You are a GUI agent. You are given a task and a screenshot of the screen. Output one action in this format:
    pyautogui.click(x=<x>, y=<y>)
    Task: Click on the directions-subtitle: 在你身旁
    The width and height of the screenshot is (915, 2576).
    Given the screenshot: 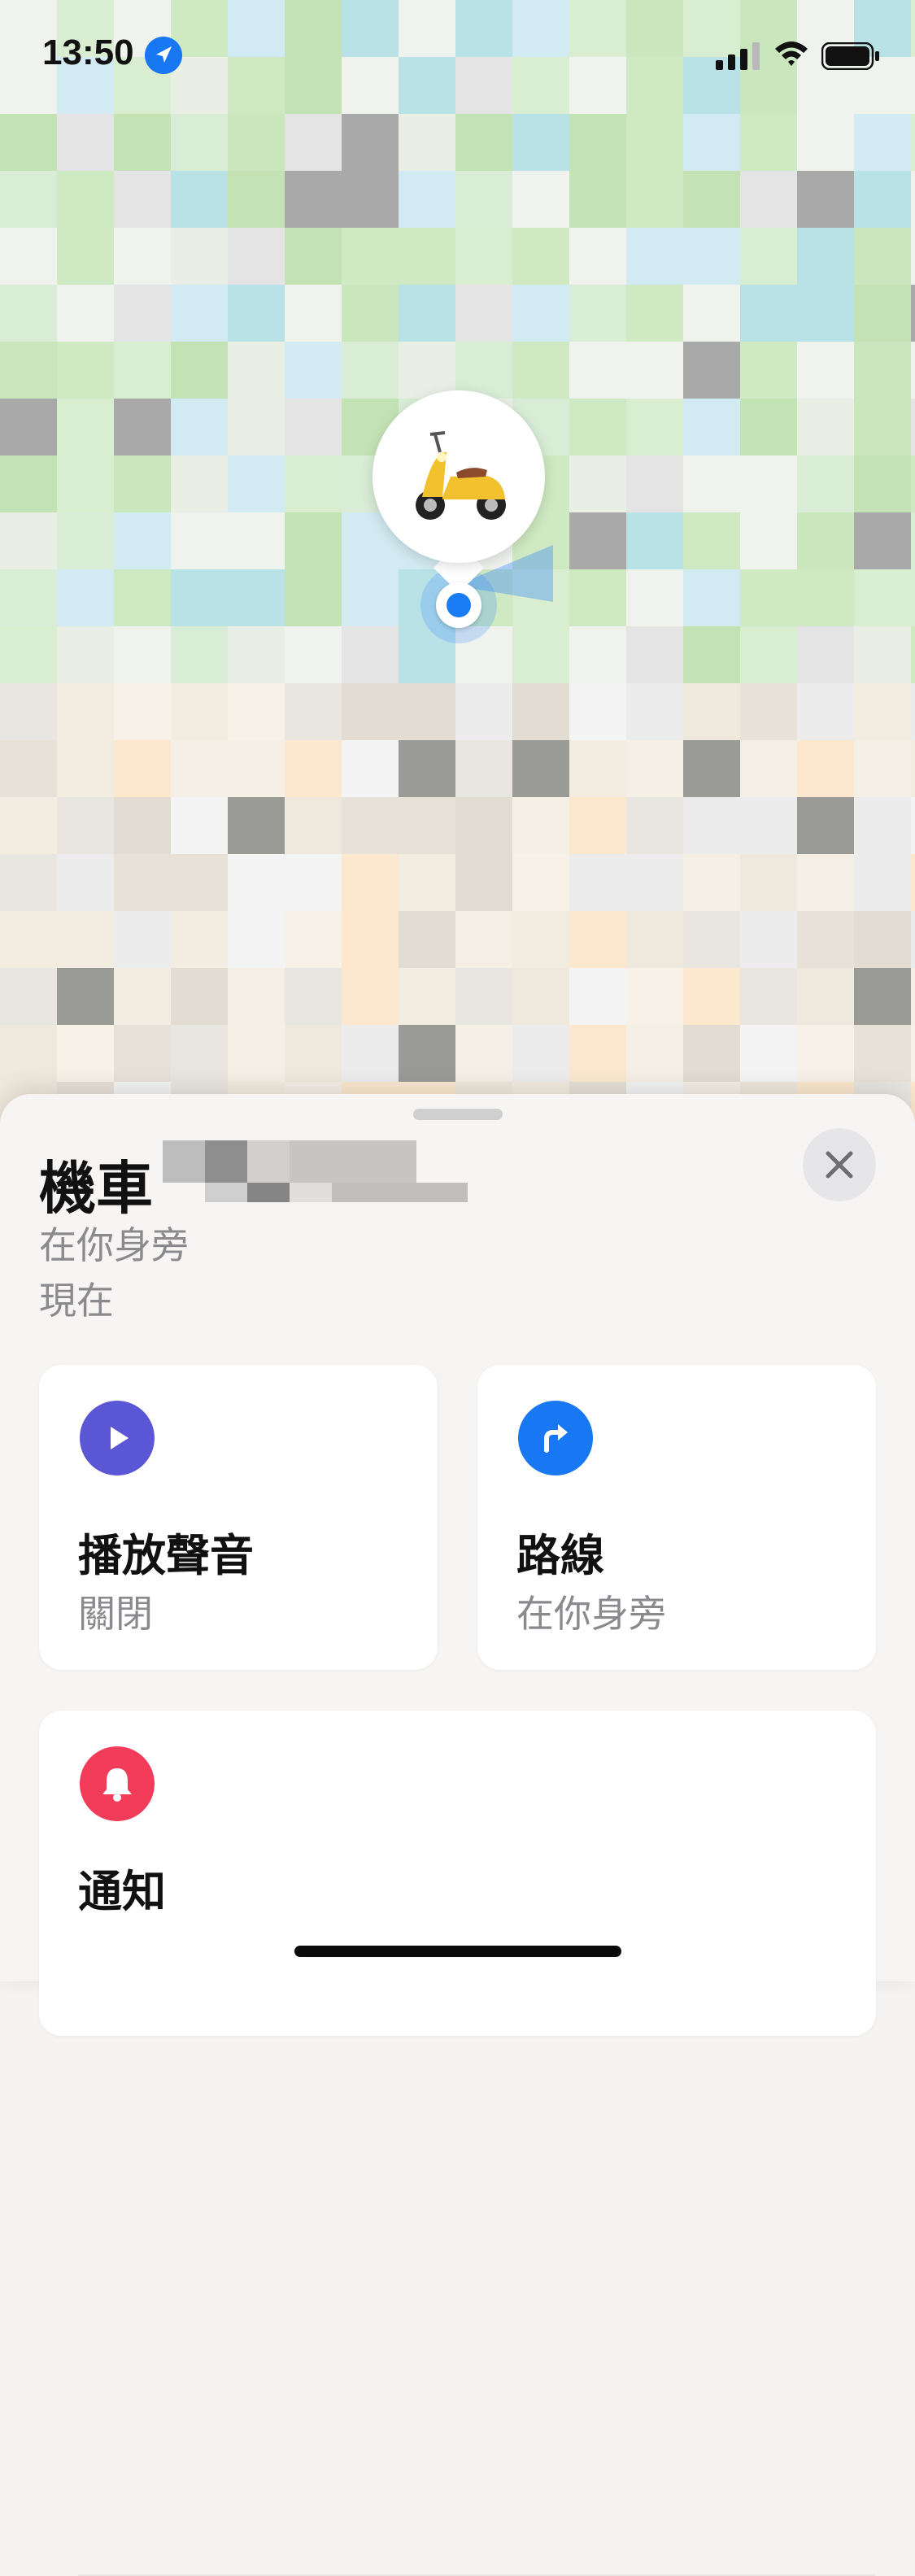 What is the action you would take?
    pyautogui.click(x=591, y=1614)
    